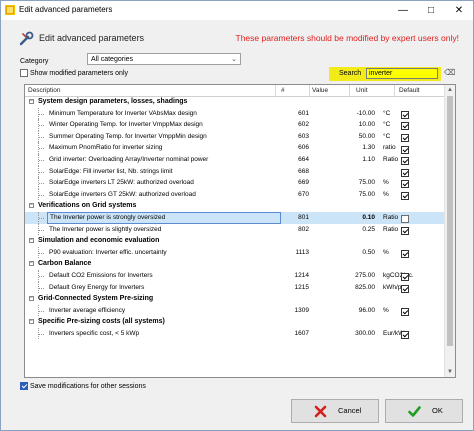 The image size is (474, 431). I want to click on col-unit: Unit, so click(362, 90).